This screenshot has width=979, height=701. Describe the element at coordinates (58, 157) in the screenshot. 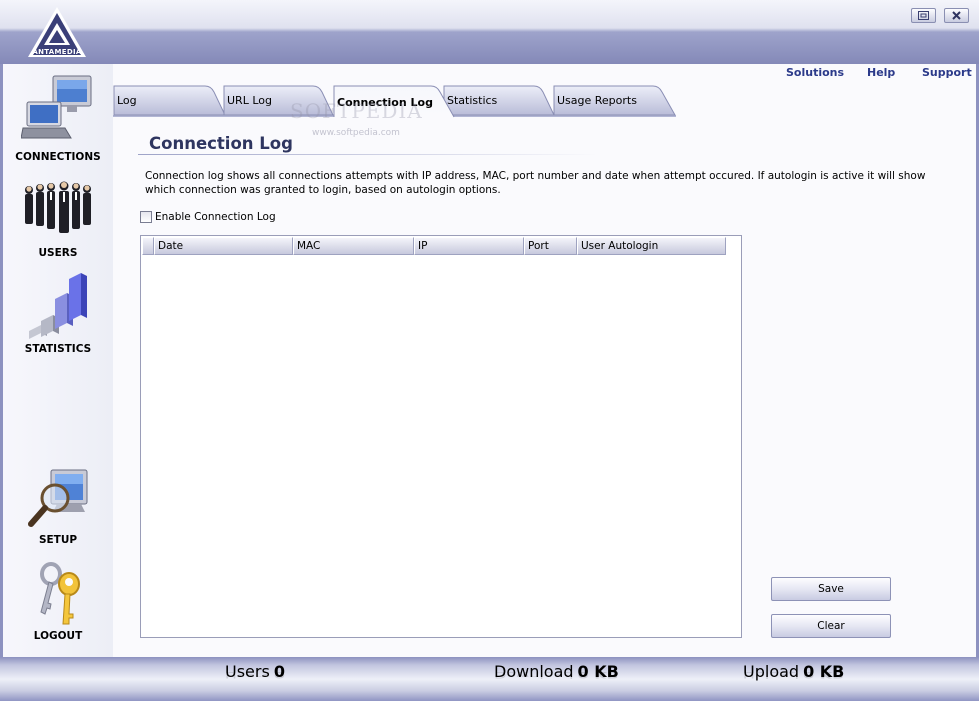

I see `nav-label: CONNECTIONS` at that location.